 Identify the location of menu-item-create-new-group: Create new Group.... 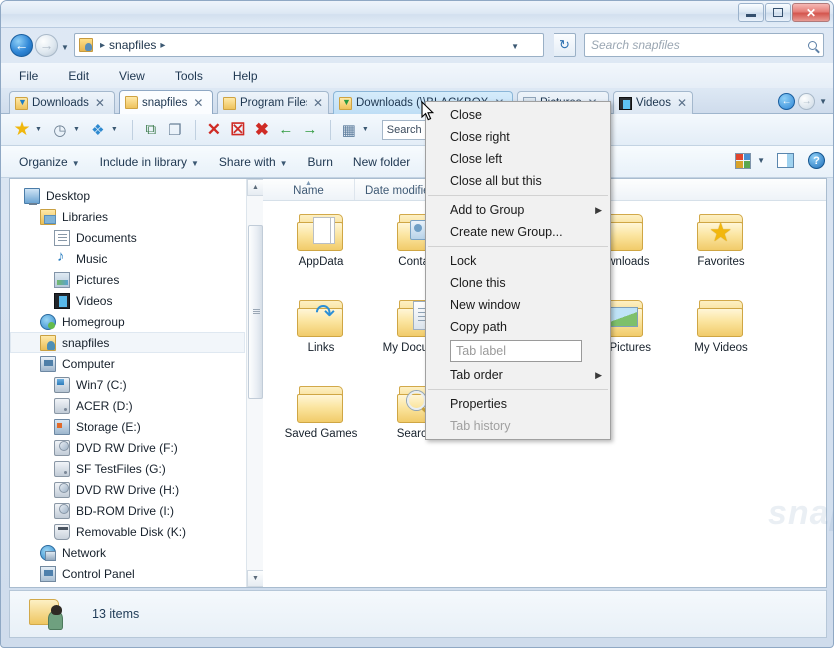
(518, 232).